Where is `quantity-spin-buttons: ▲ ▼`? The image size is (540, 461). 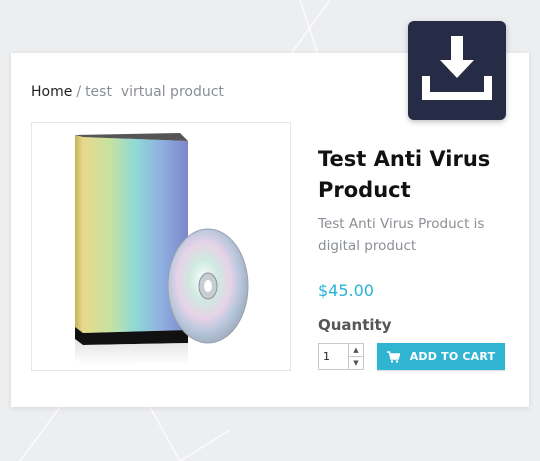
quantity-spin-buttons: ▲ ▼ is located at coordinates (355, 356).